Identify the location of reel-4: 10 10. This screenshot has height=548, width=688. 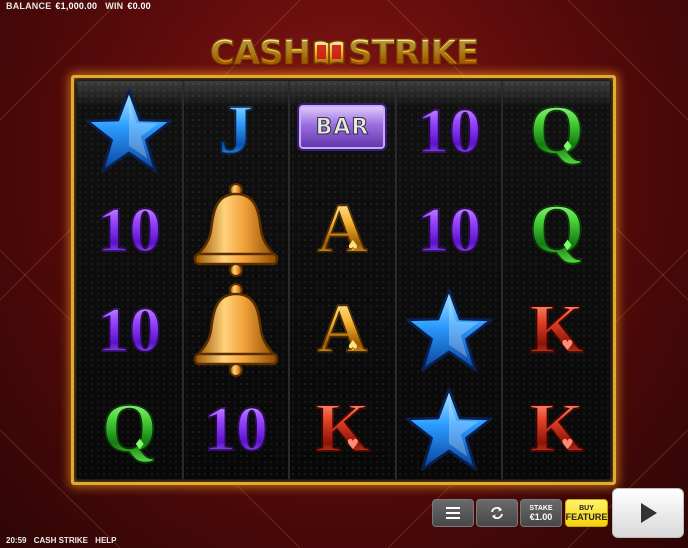
(450, 280).